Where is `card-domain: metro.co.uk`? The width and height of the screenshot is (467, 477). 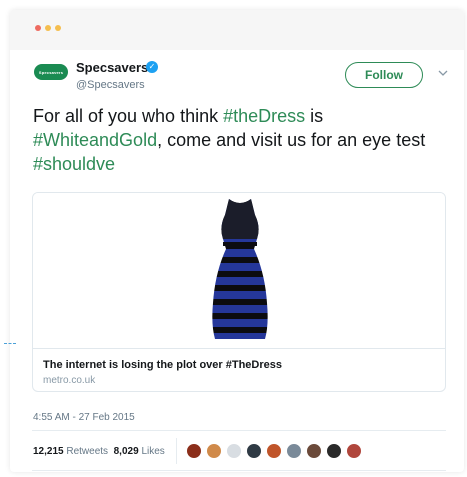
card-domain: metro.co.uk is located at coordinates (69, 380).